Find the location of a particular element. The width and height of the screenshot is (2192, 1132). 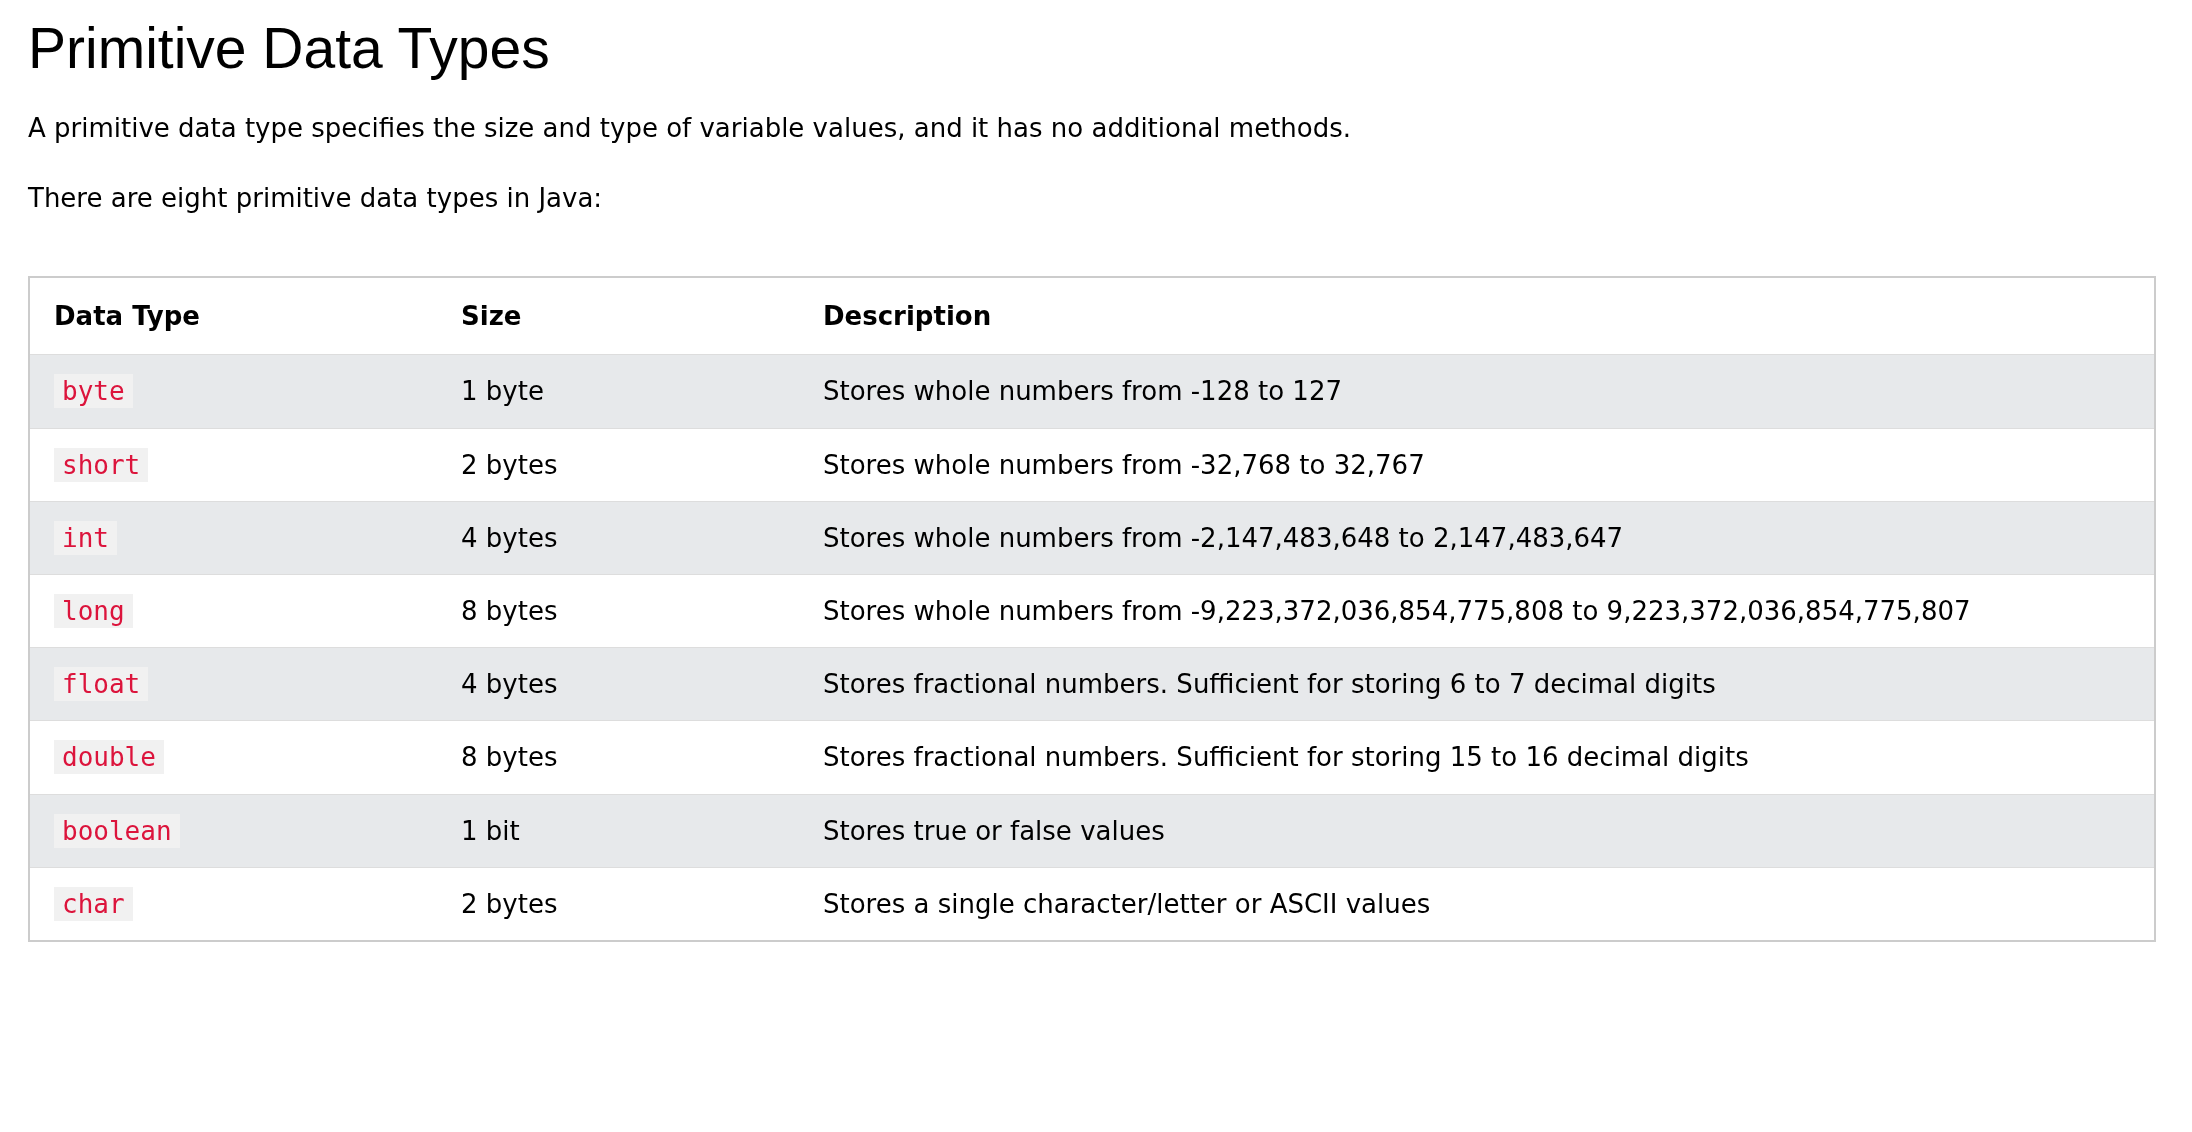

column-header: Size is located at coordinates (491, 315).